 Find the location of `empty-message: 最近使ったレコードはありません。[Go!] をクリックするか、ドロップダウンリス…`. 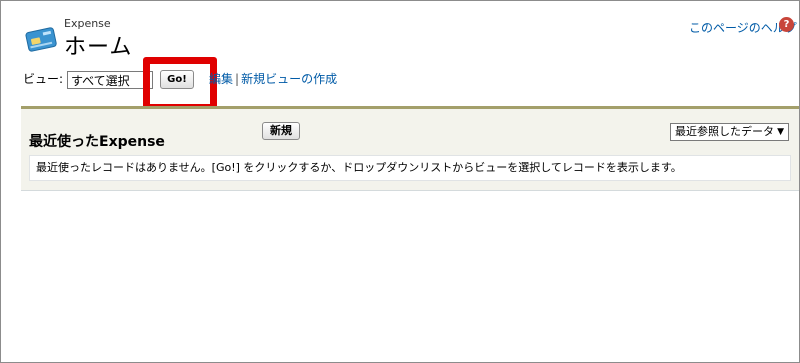

empty-message: 最近使ったレコードはありません。[Go!] をクリックするか、ドロップダウンリス… is located at coordinates (410, 168).